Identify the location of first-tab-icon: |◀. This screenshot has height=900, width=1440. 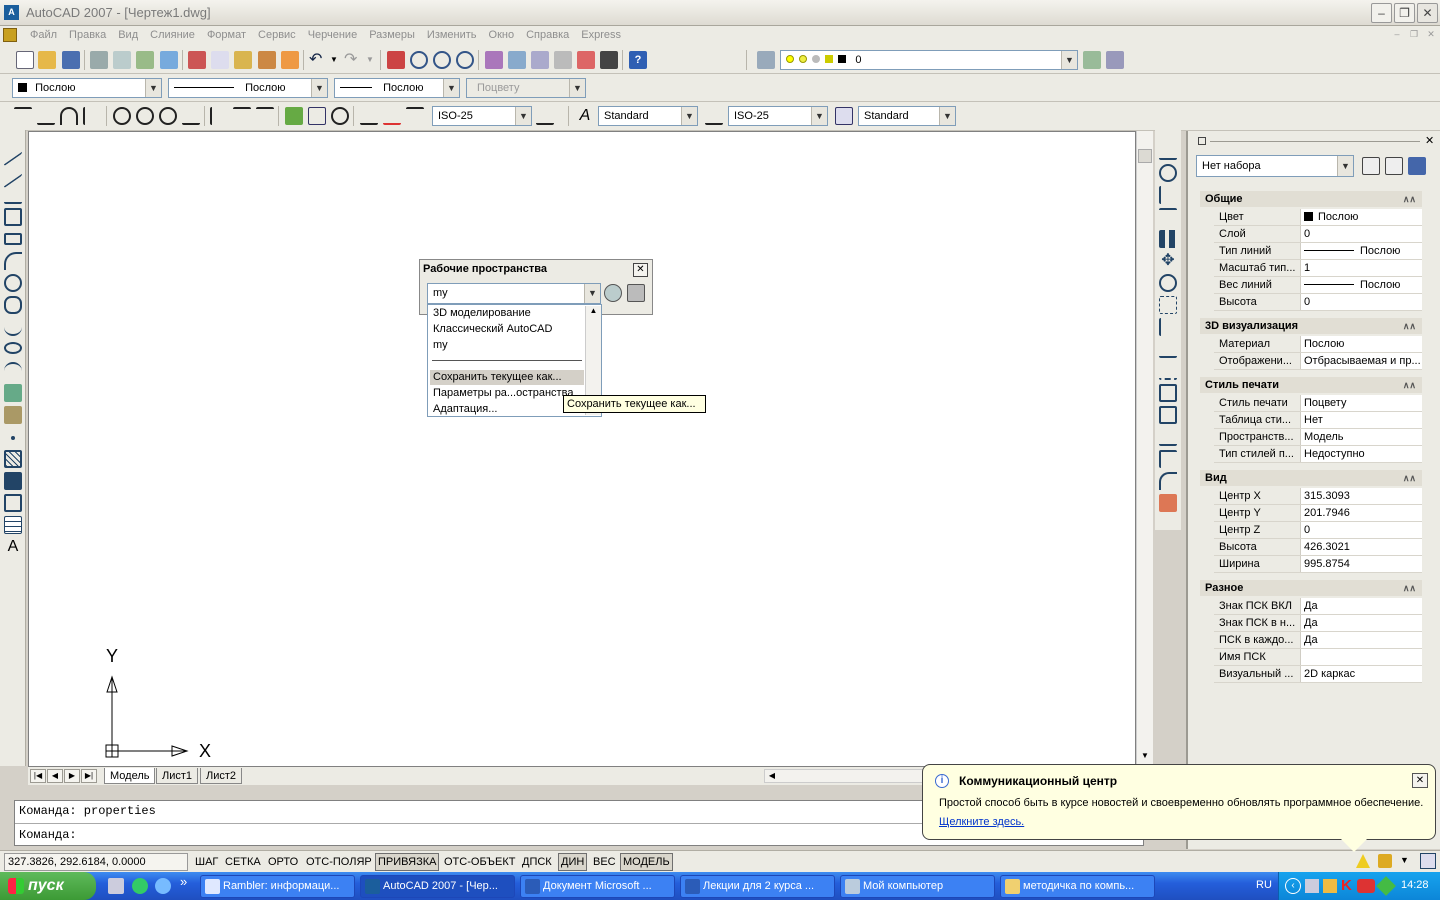
(38, 776).